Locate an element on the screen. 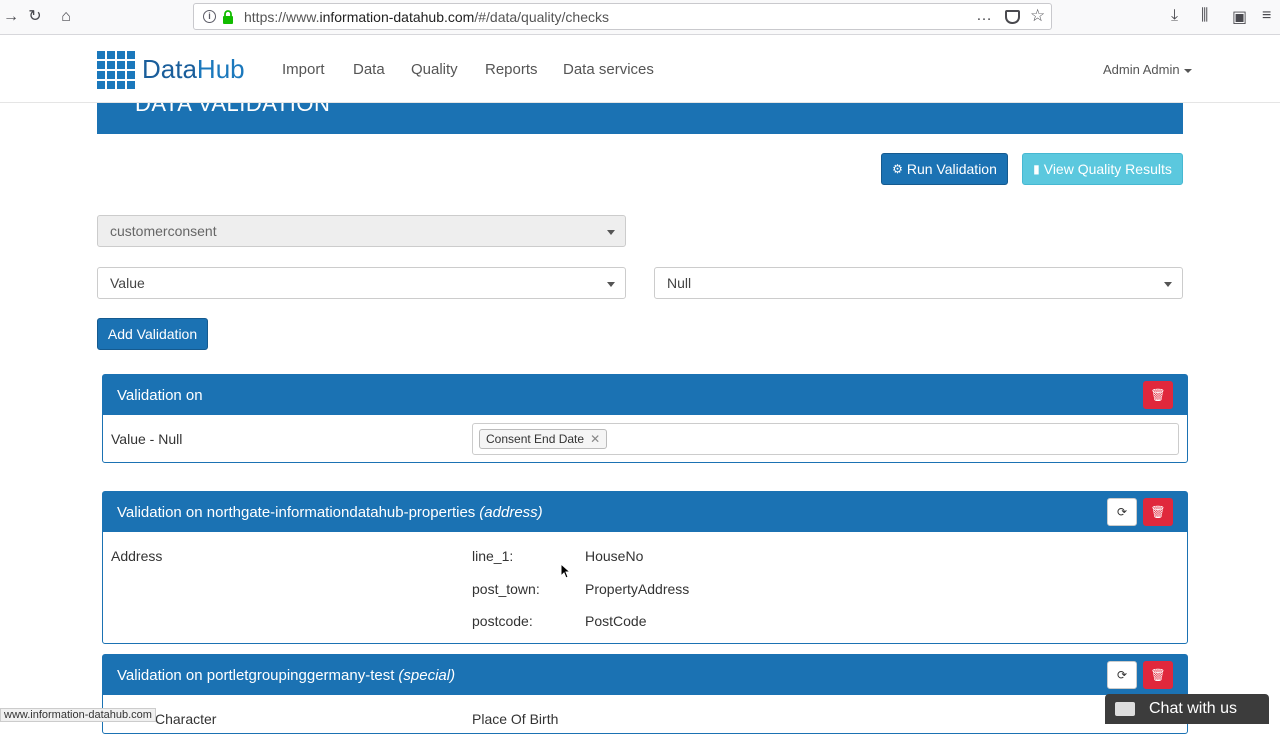 The height and width of the screenshot is (735, 1280). lock-icon is located at coordinates (228, 17).